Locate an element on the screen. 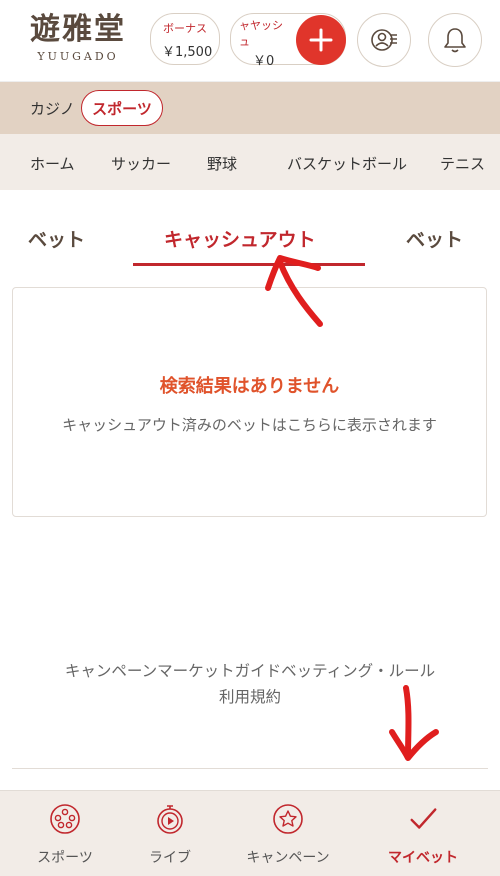 Image resolution: width=500 pixels, height=876 pixels. bottom-nav-live: ライブ is located at coordinates (170, 833).